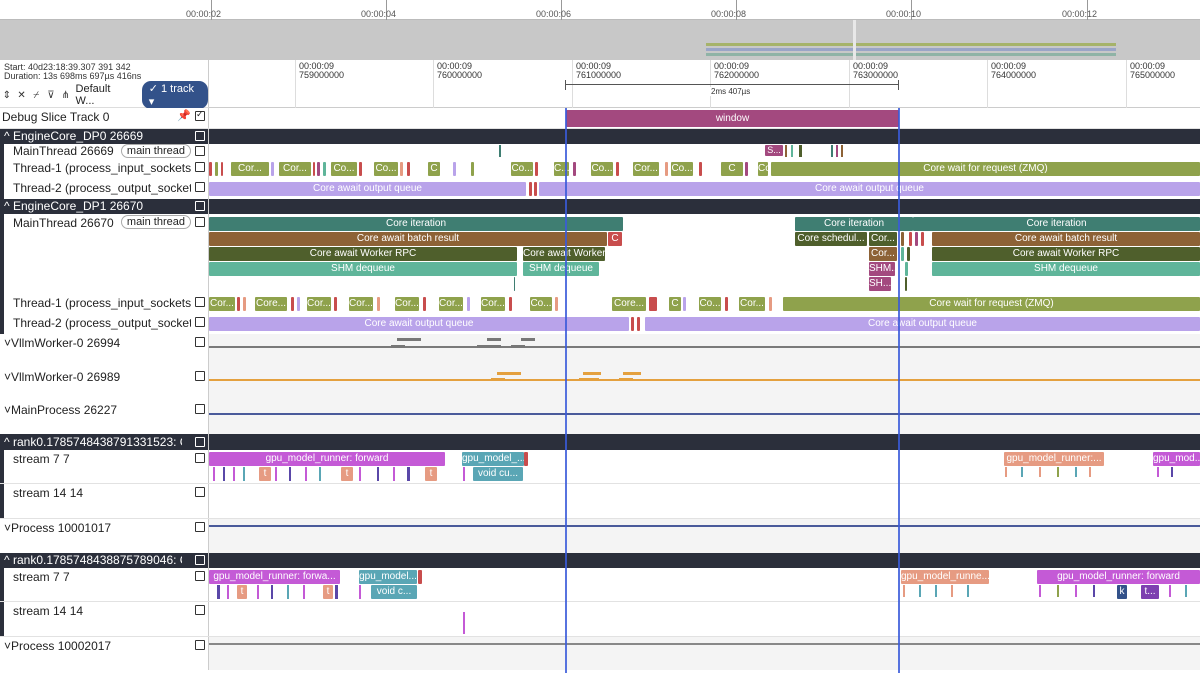 This screenshot has width=1200, height=673. Describe the element at coordinates (600, 351) in the screenshot. I see `track-worker-26994: ˅VllmWorker-0 26994` at that location.